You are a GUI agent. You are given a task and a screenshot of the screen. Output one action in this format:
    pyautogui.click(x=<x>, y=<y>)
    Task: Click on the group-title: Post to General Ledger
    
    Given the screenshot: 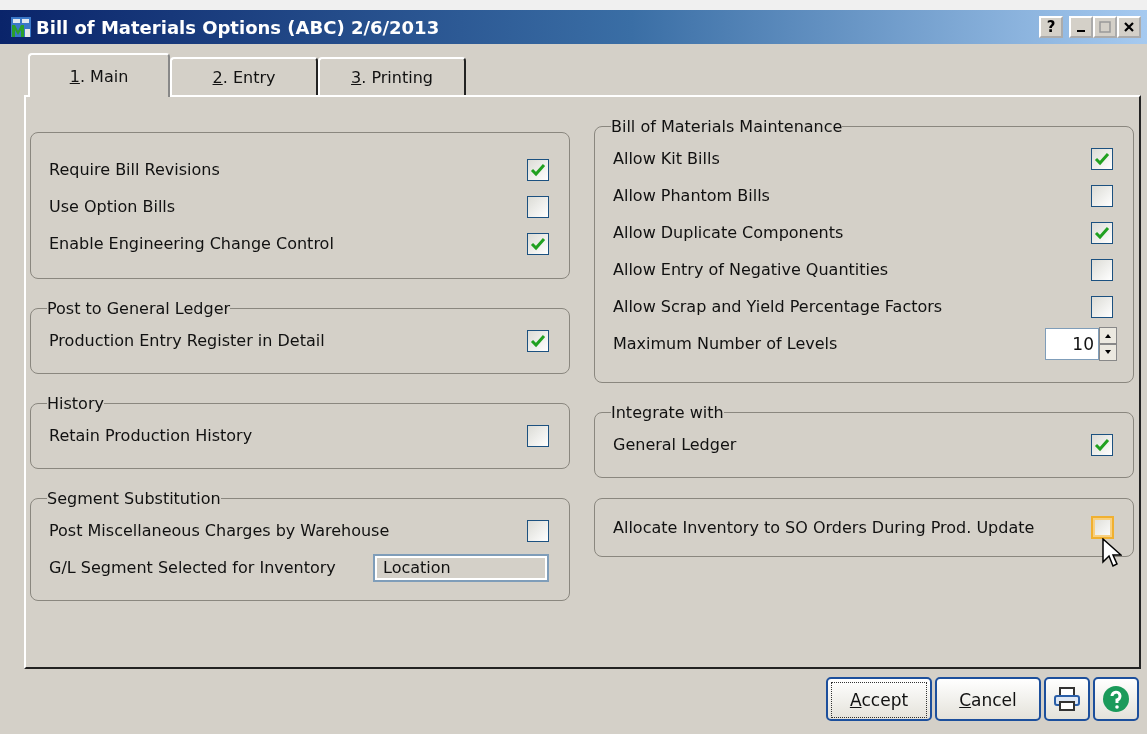 What is the action you would take?
    pyautogui.click(x=139, y=308)
    